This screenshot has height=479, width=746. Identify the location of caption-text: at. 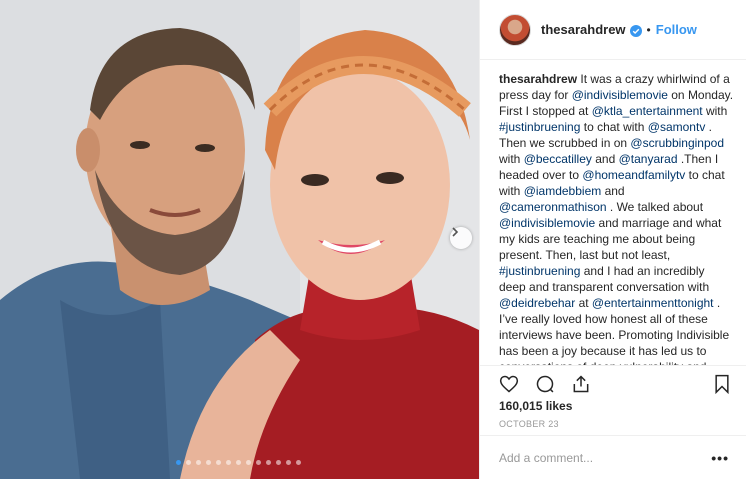
(583, 303).